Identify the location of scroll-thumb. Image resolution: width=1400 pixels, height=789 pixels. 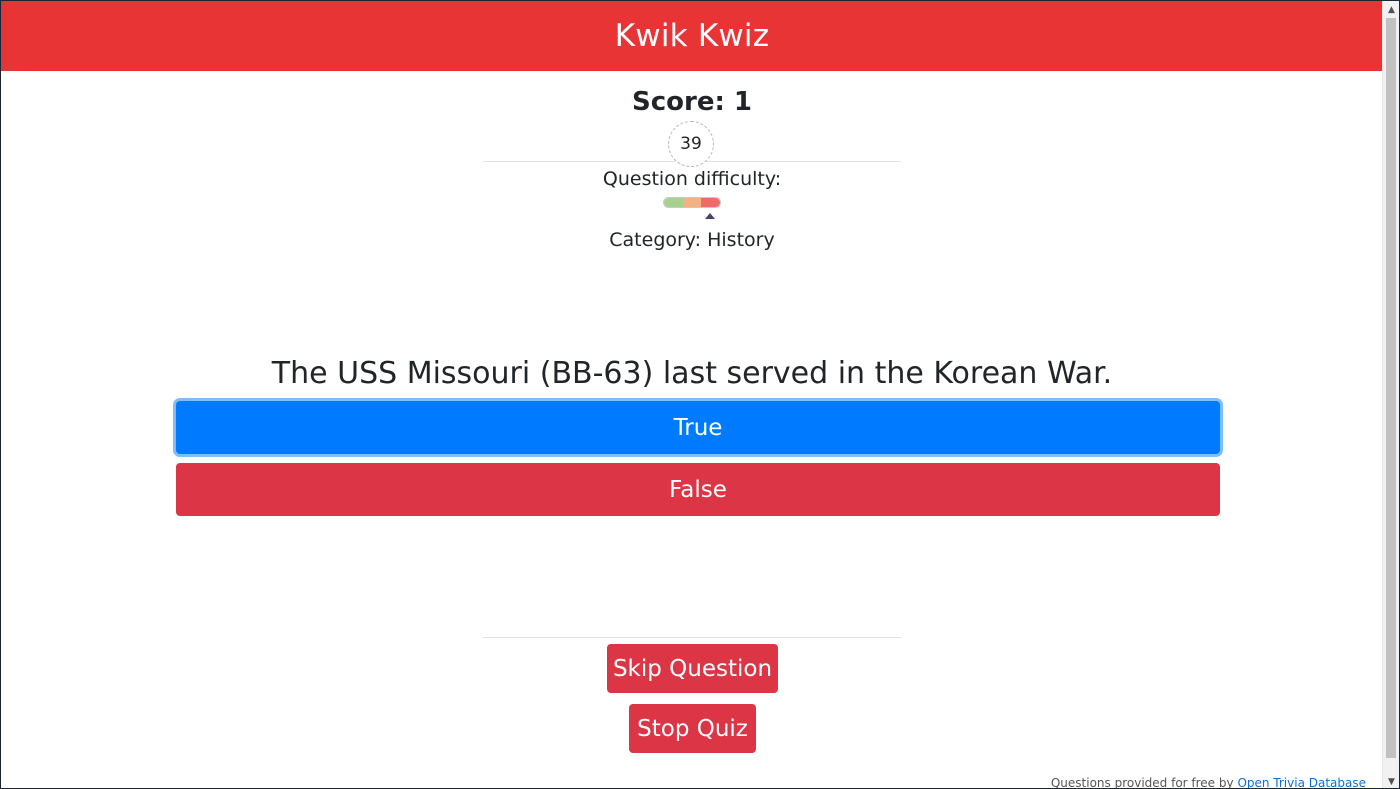
(1391, 388).